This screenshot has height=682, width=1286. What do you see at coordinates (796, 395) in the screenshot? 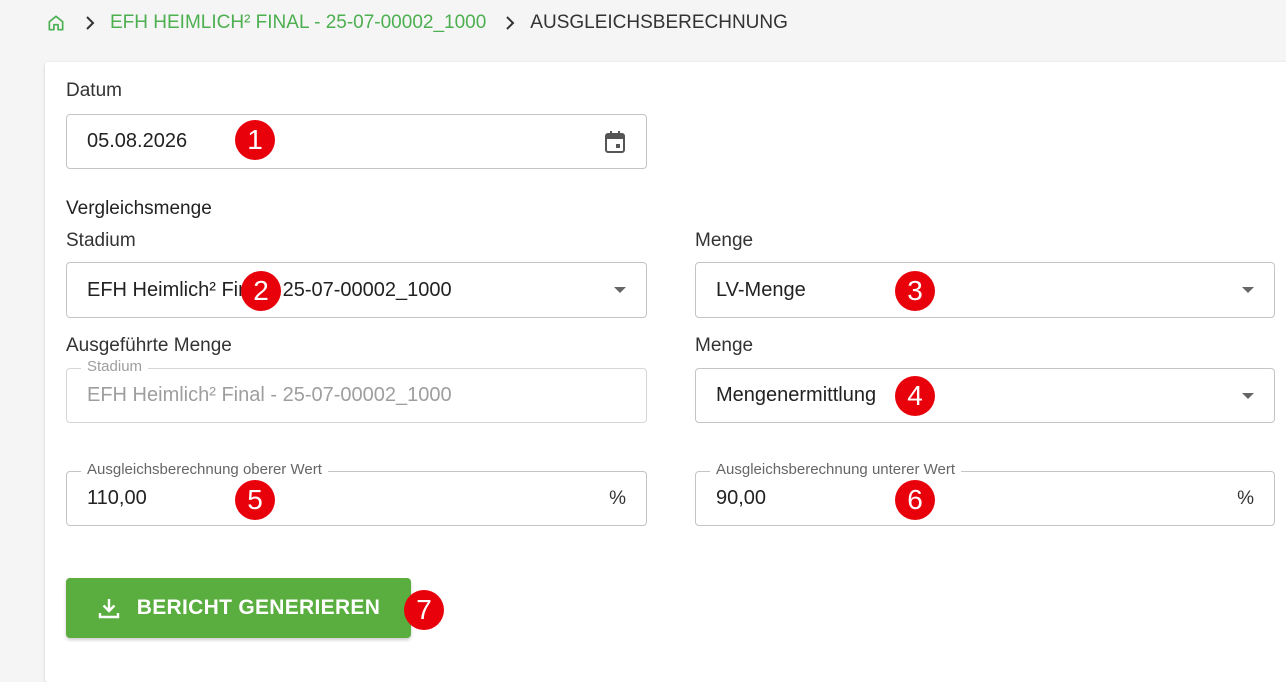
I see `menge-value-2: Mengenermittlung` at bounding box center [796, 395].